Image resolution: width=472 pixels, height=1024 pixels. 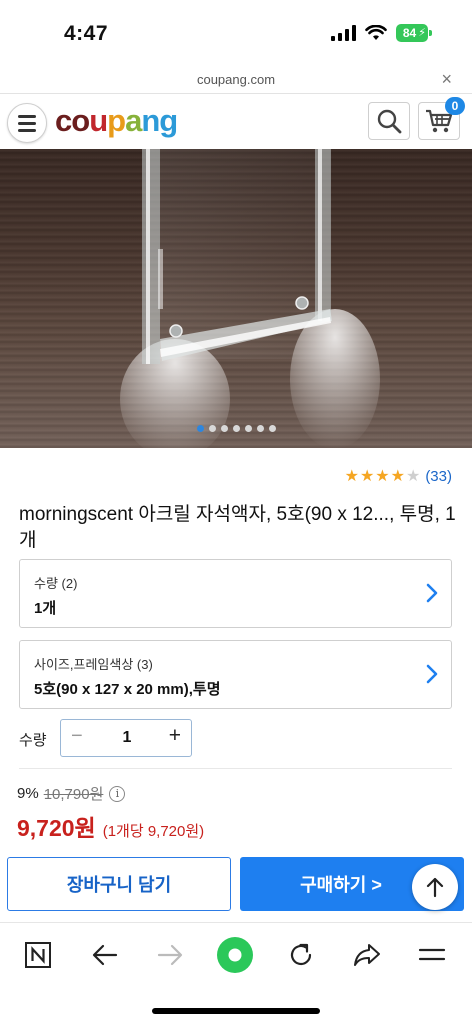 I want to click on share-icon, so click(x=367, y=955).